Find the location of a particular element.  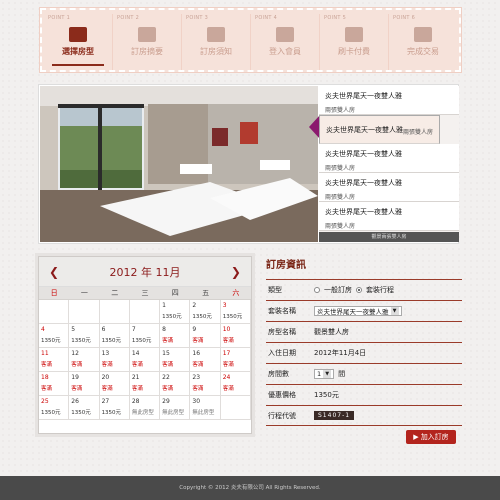

step-6: POINT 6 完成交易 is located at coordinates (422, 42).